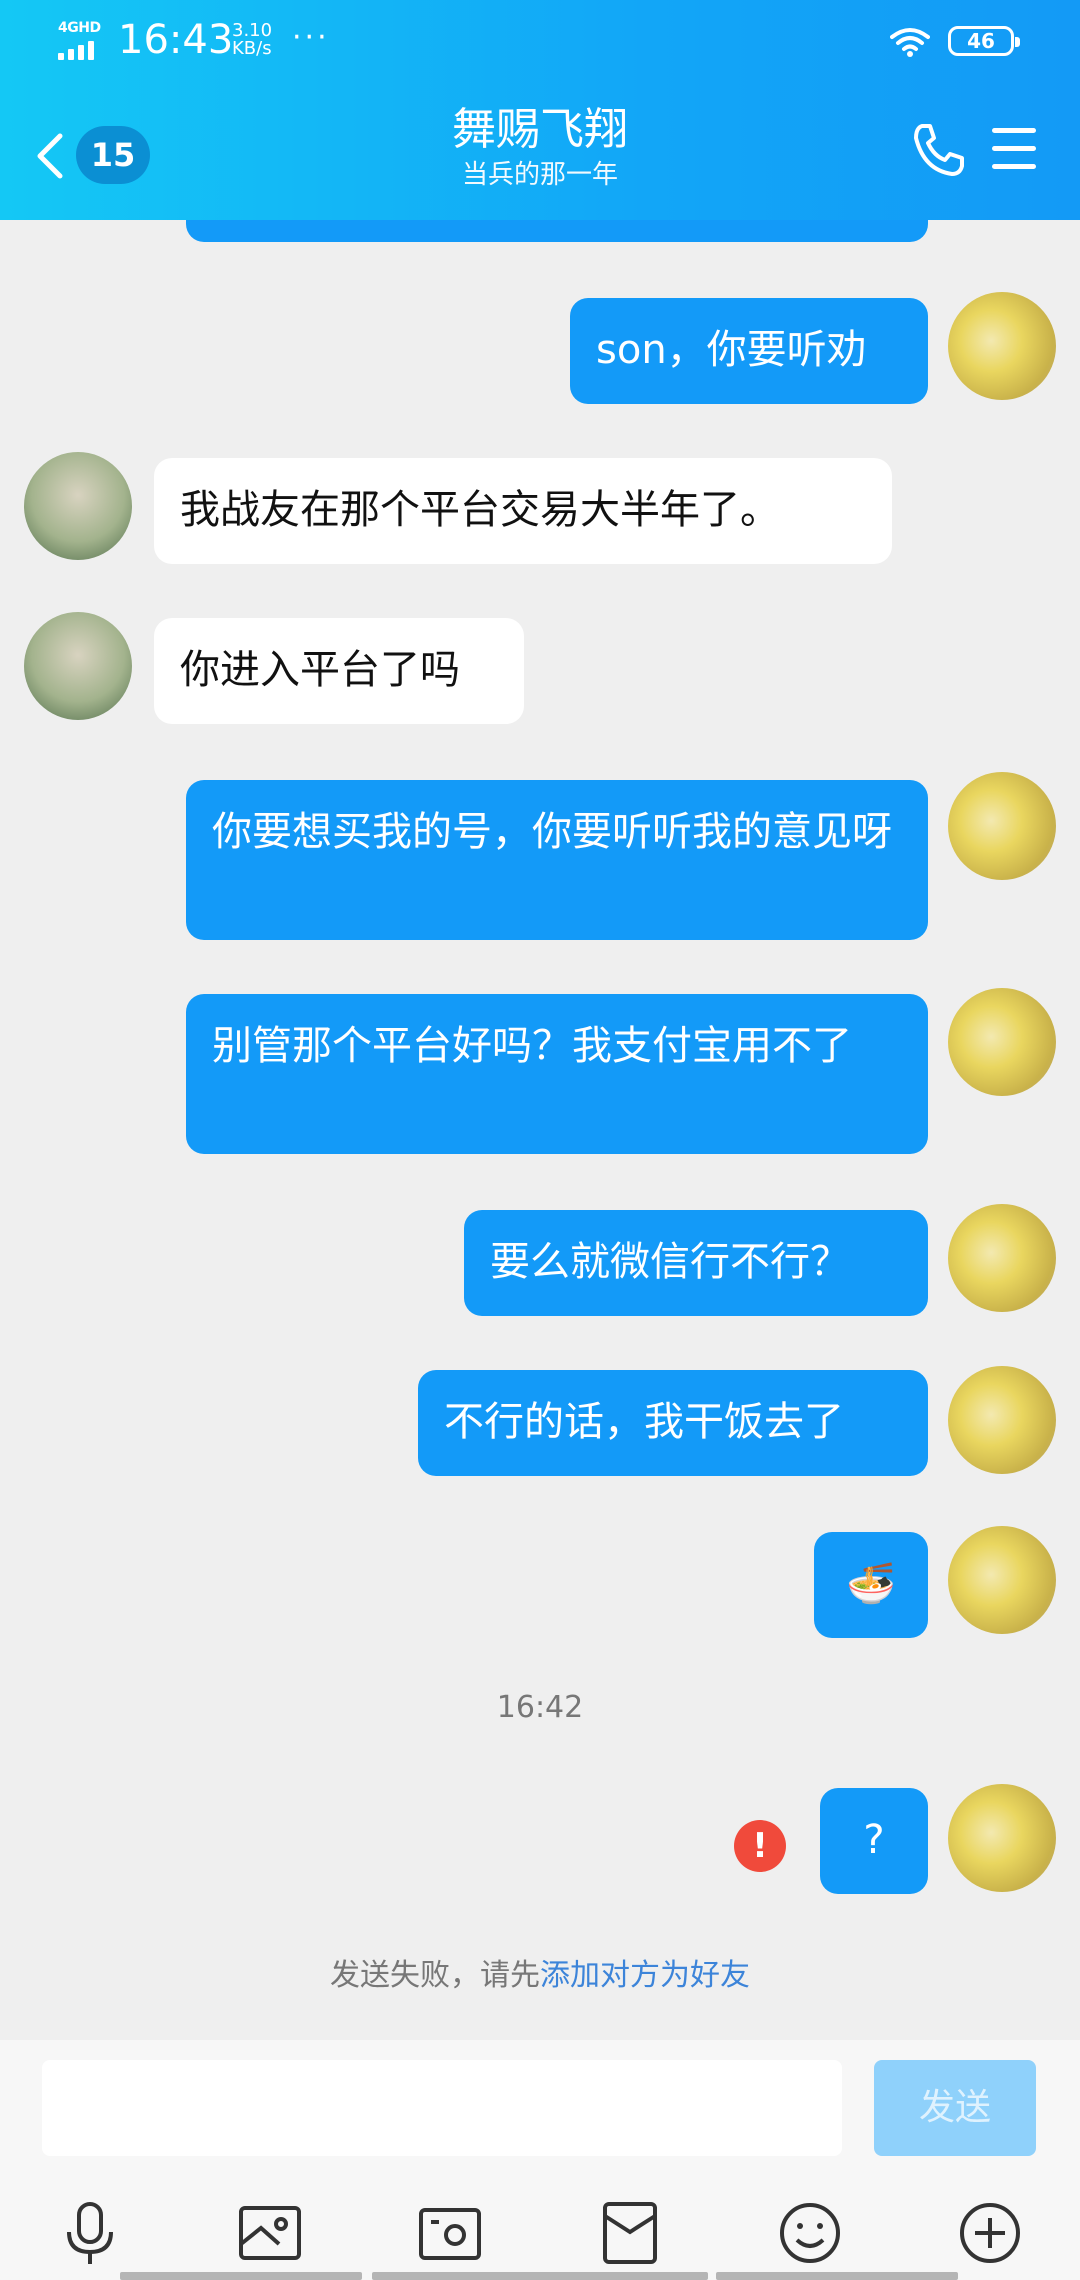 The image size is (1080, 2280). What do you see at coordinates (874, 1841) in the screenshot?
I see `message-bubble-failed: ?` at bounding box center [874, 1841].